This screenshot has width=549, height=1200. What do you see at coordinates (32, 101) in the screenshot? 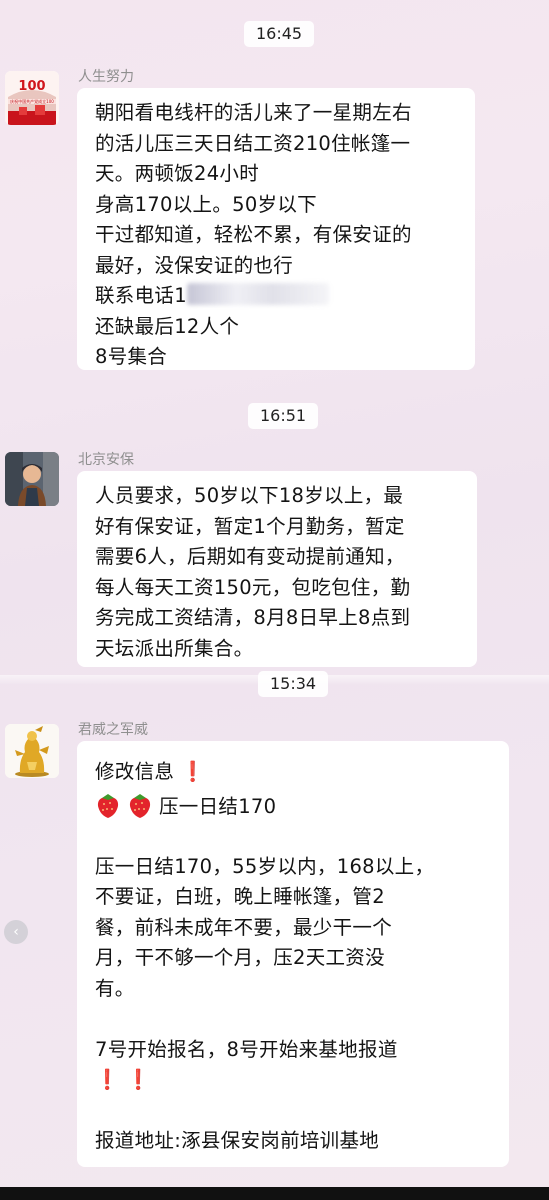
I see `svg-text: 庆祝中国共产党成立100` at bounding box center [32, 101].